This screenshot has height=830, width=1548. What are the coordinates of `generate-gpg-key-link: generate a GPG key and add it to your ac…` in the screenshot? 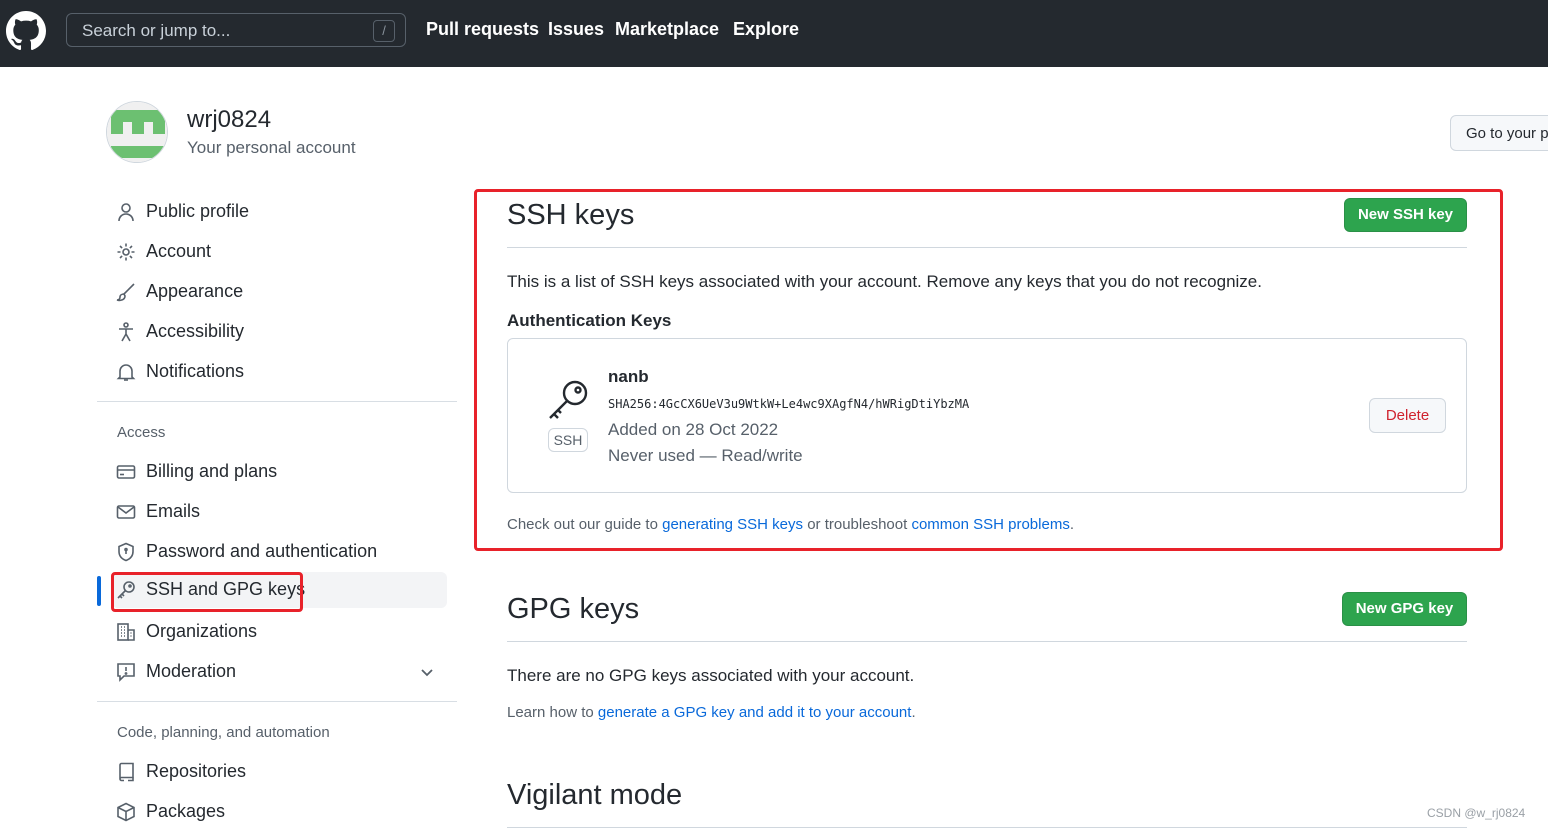 It's located at (755, 712).